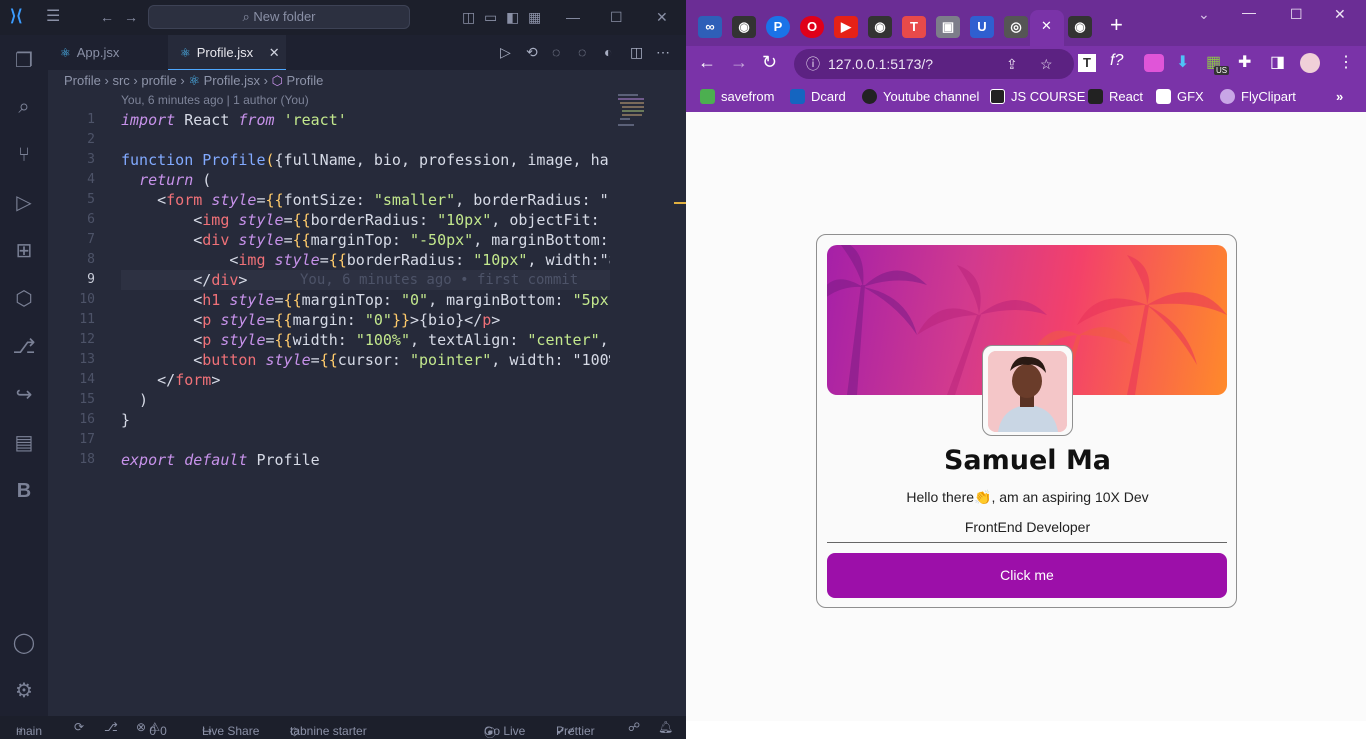  Describe the element at coordinates (534, 17) in the screenshot. I see `customize-layout-icon: ▦` at that location.